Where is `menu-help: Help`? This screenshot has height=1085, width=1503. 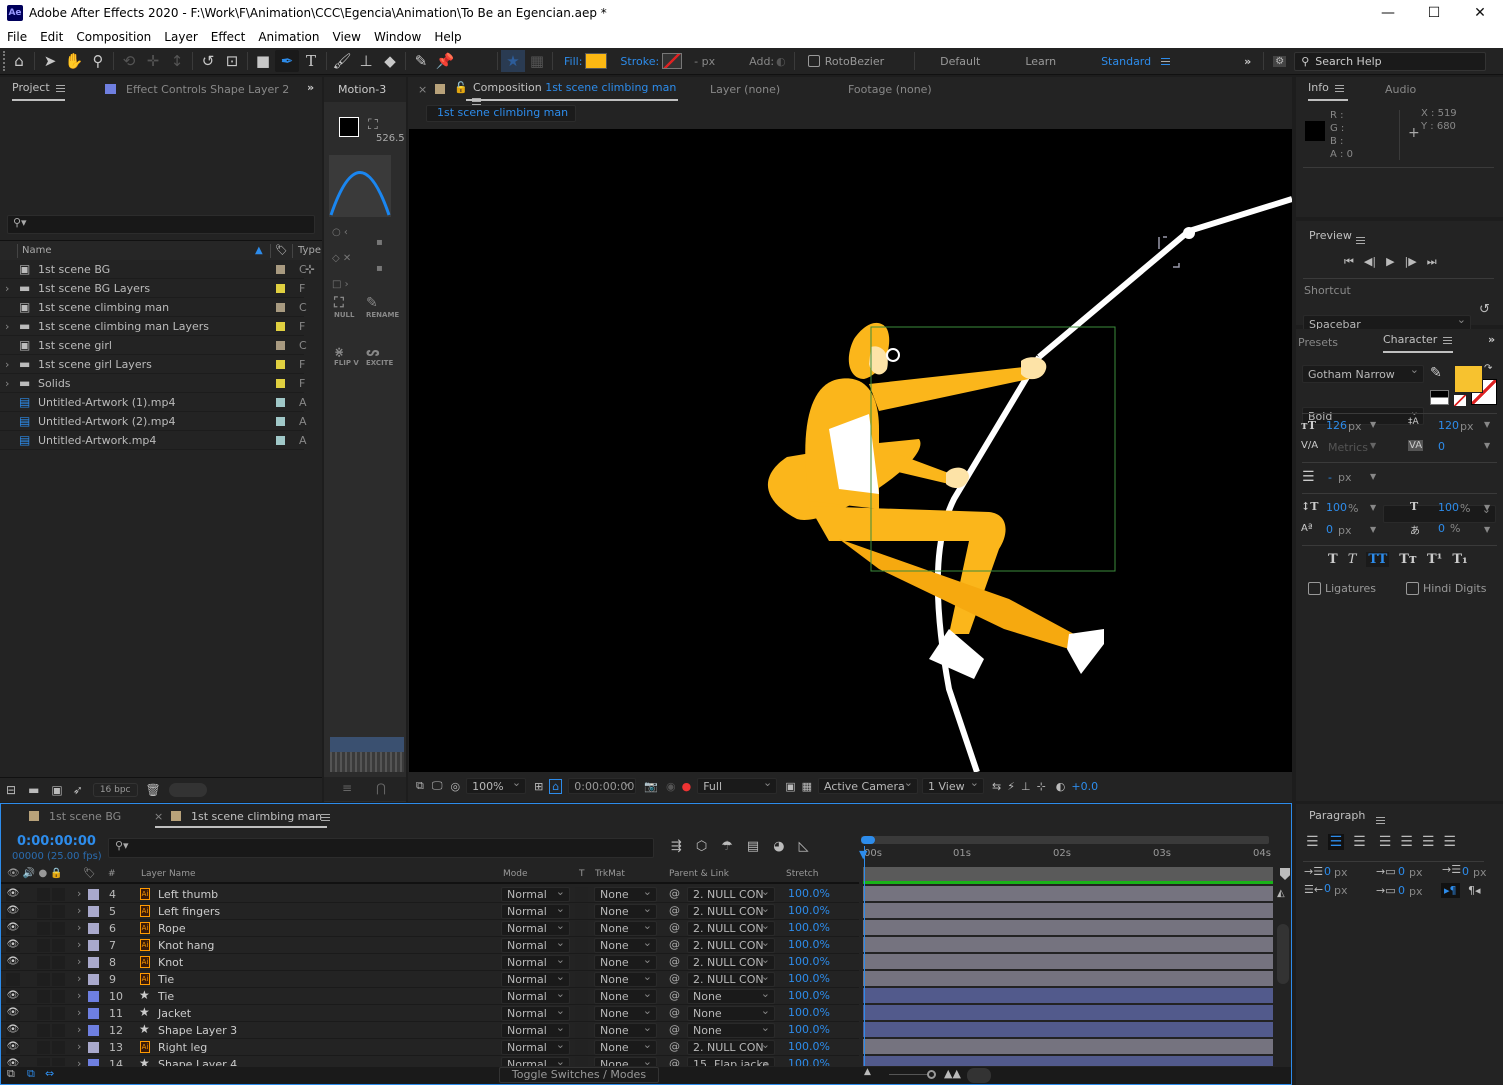 menu-help: Help is located at coordinates (447, 37).